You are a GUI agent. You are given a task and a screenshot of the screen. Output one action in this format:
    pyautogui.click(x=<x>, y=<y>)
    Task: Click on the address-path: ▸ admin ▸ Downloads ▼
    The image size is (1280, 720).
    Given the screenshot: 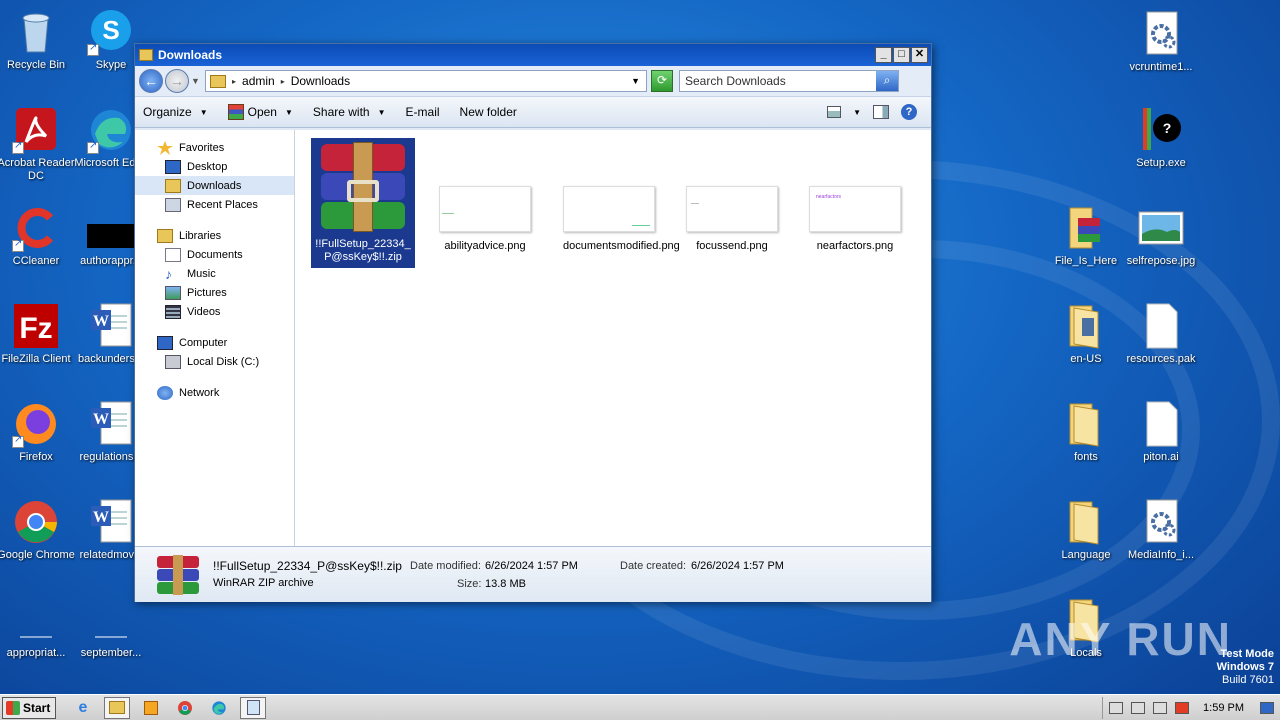 What is the action you would take?
    pyautogui.click(x=426, y=81)
    